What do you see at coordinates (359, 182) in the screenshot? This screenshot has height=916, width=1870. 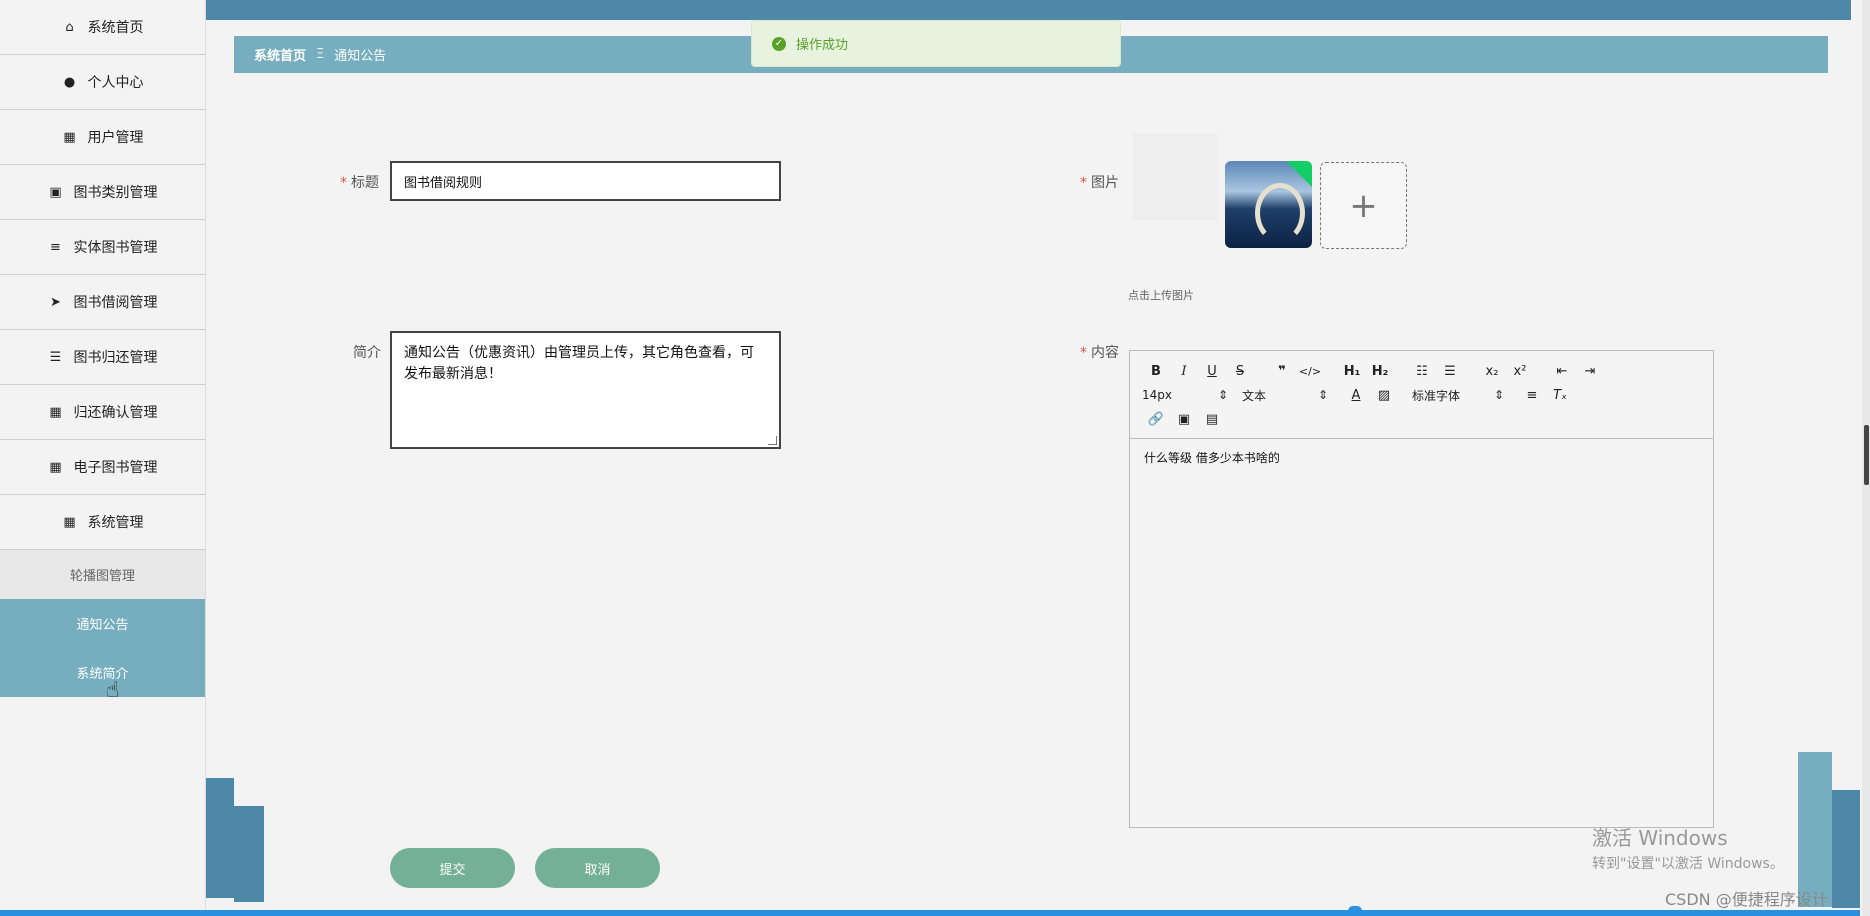 I see `title-label: * 标题` at bounding box center [359, 182].